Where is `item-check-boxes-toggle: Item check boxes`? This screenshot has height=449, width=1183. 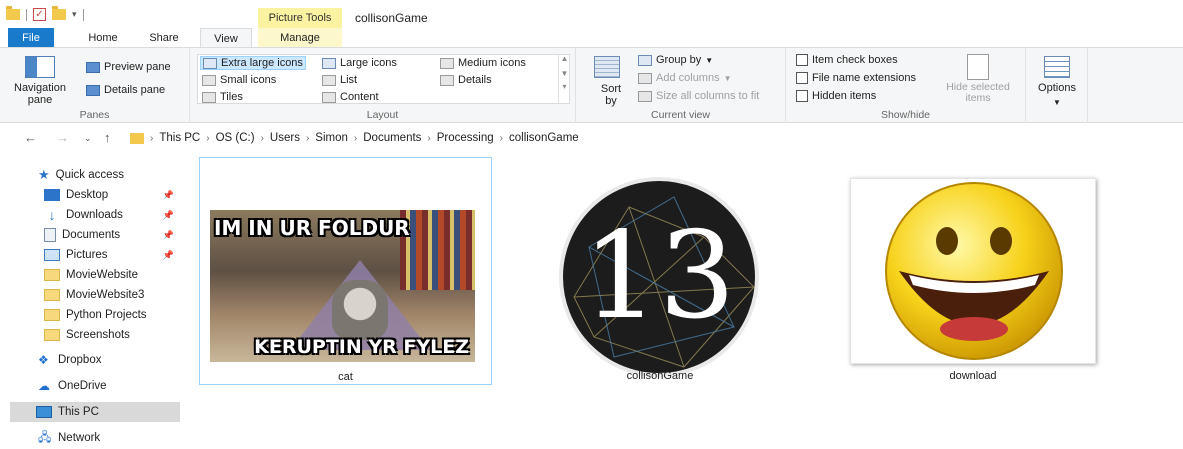
item-check-boxes-toggle: Item check boxes is located at coordinates (847, 60).